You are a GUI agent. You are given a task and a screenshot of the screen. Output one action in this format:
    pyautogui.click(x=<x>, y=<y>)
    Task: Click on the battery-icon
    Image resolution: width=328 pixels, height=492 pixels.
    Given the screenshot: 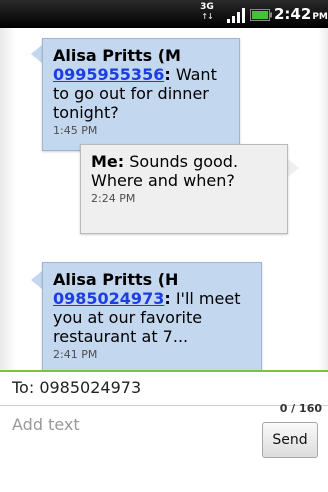 What is the action you would take?
    pyautogui.click(x=261, y=15)
    